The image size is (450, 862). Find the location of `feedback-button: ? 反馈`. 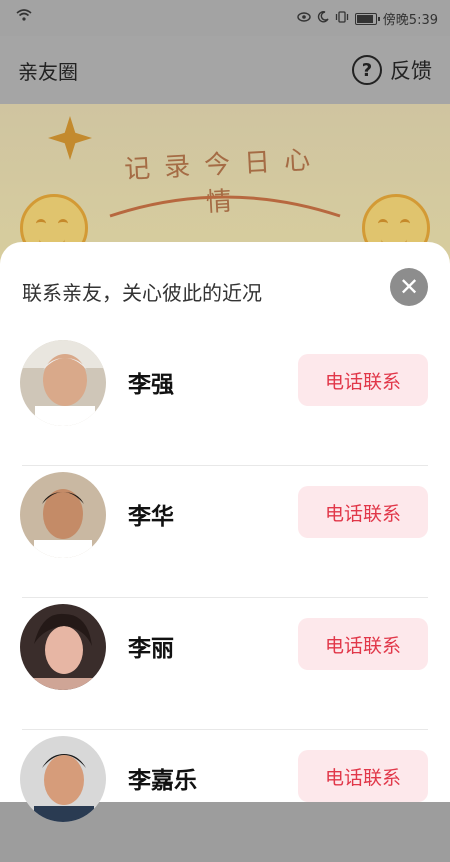

feedback-button: ? 反馈 is located at coordinates (392, 70).